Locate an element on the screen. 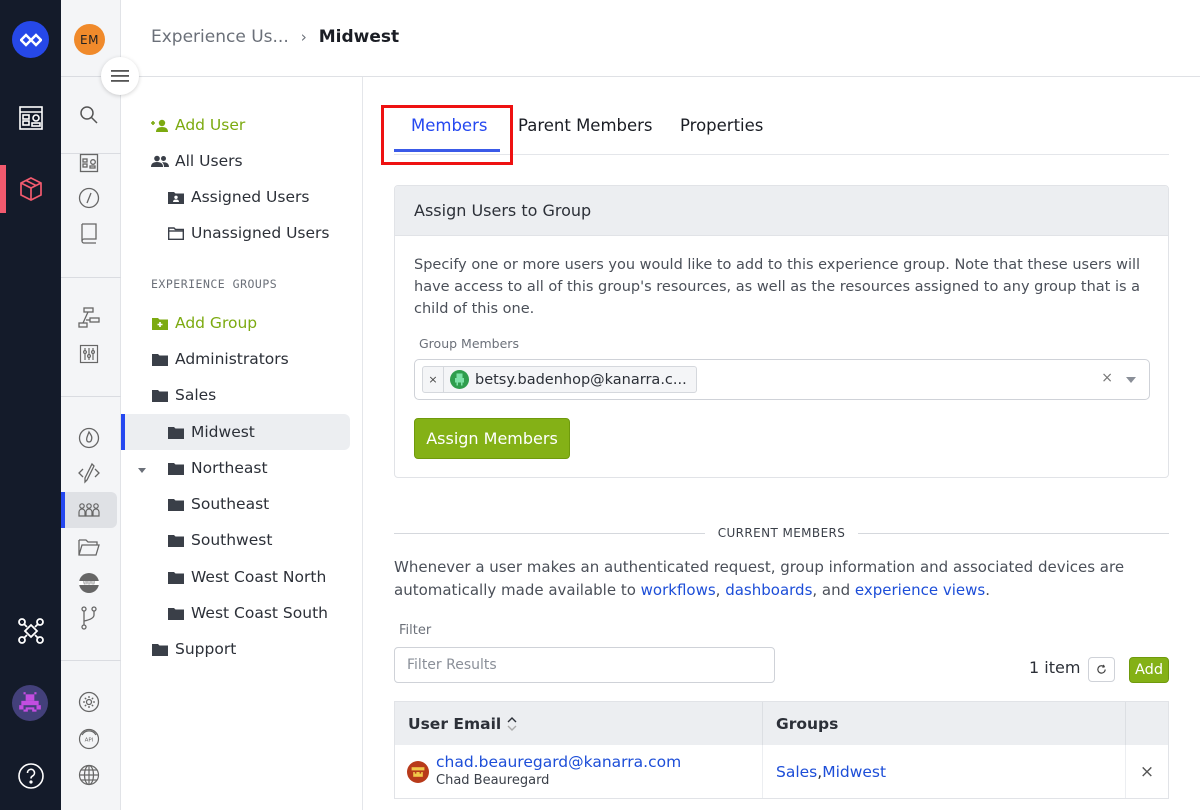  add-group-link: Add Group is located at coordinates (204, 323).